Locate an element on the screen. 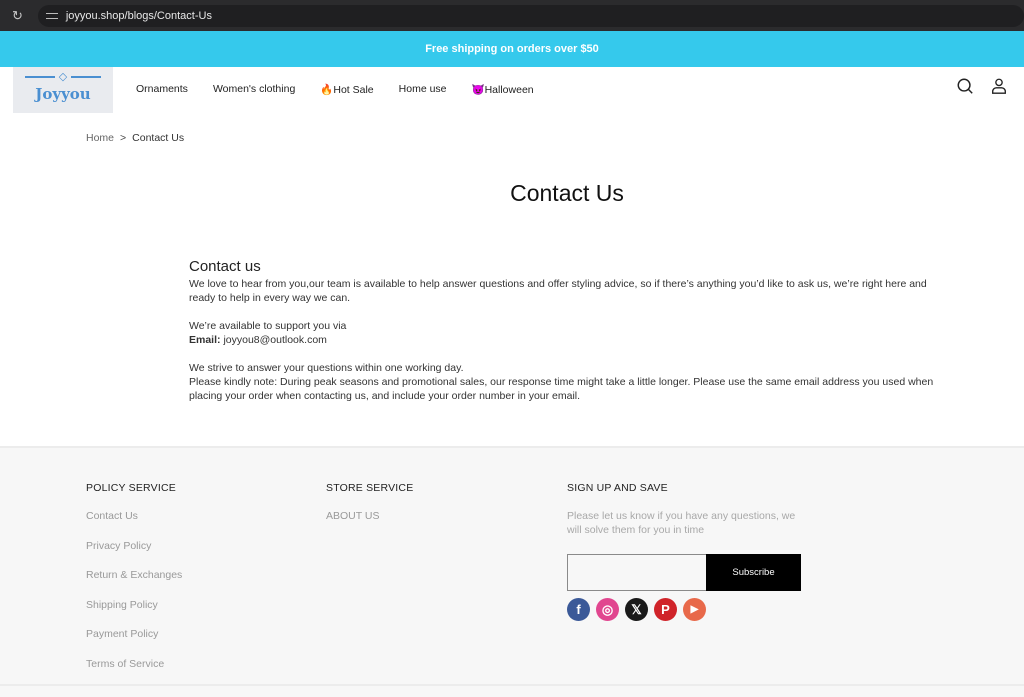  footer-link-terms-of-service: Terms of Service is located at coordinates (134, 664).